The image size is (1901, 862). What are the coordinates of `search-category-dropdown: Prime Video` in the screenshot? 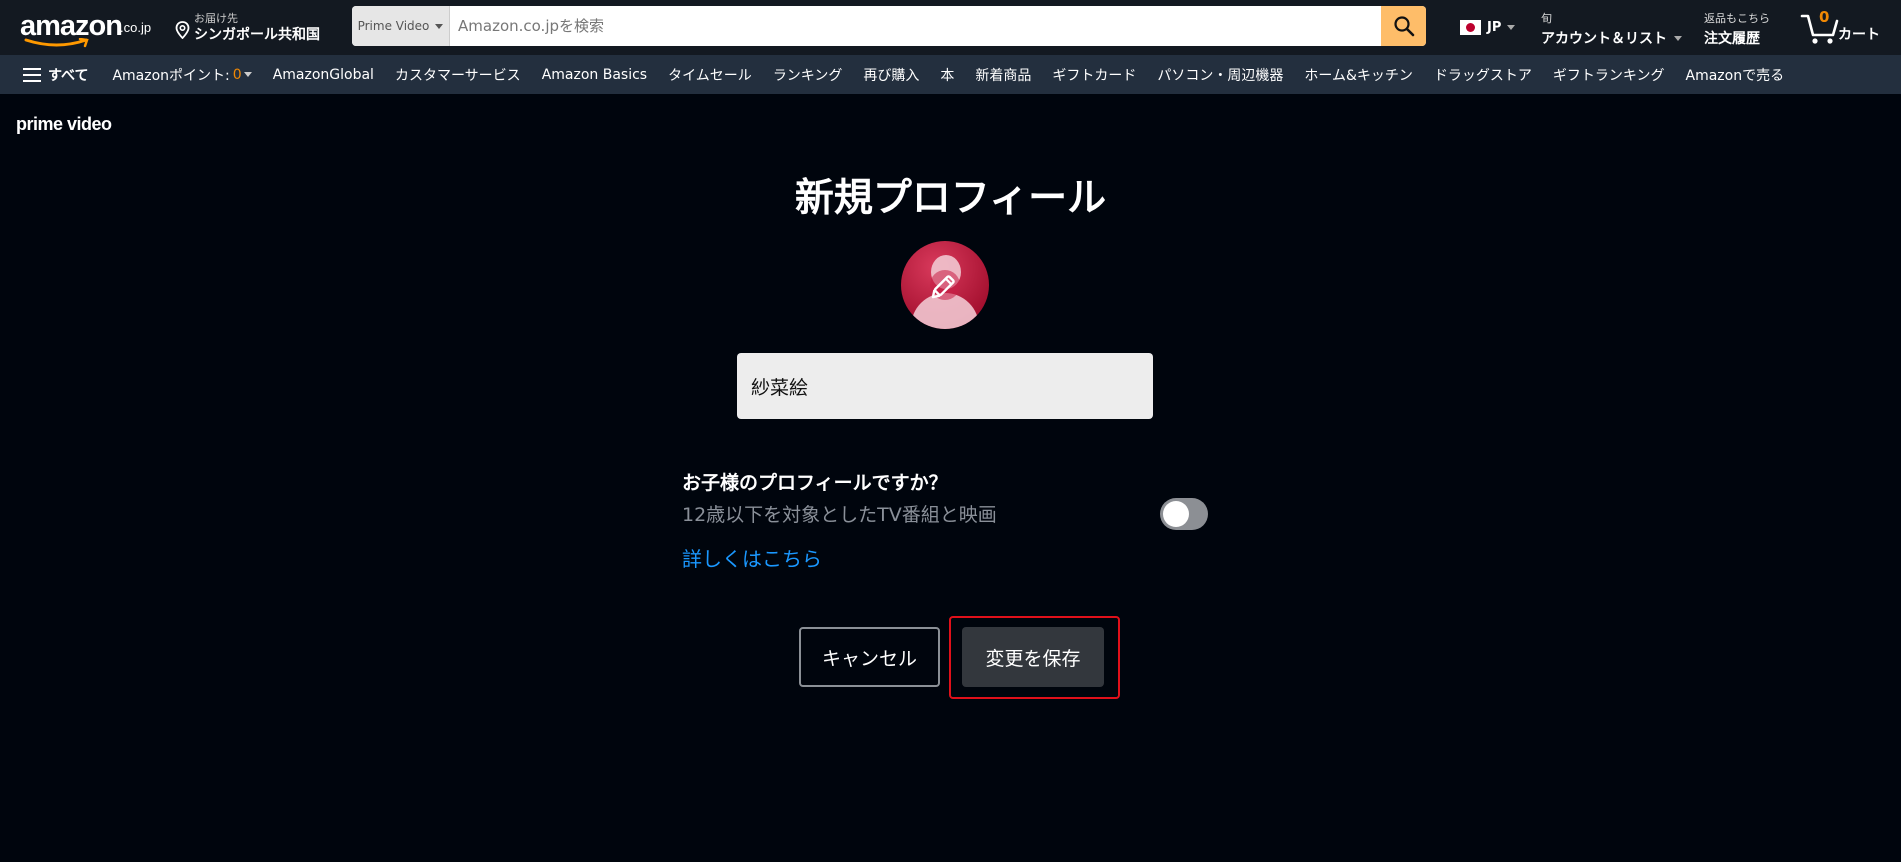 It's located at (401, 26).